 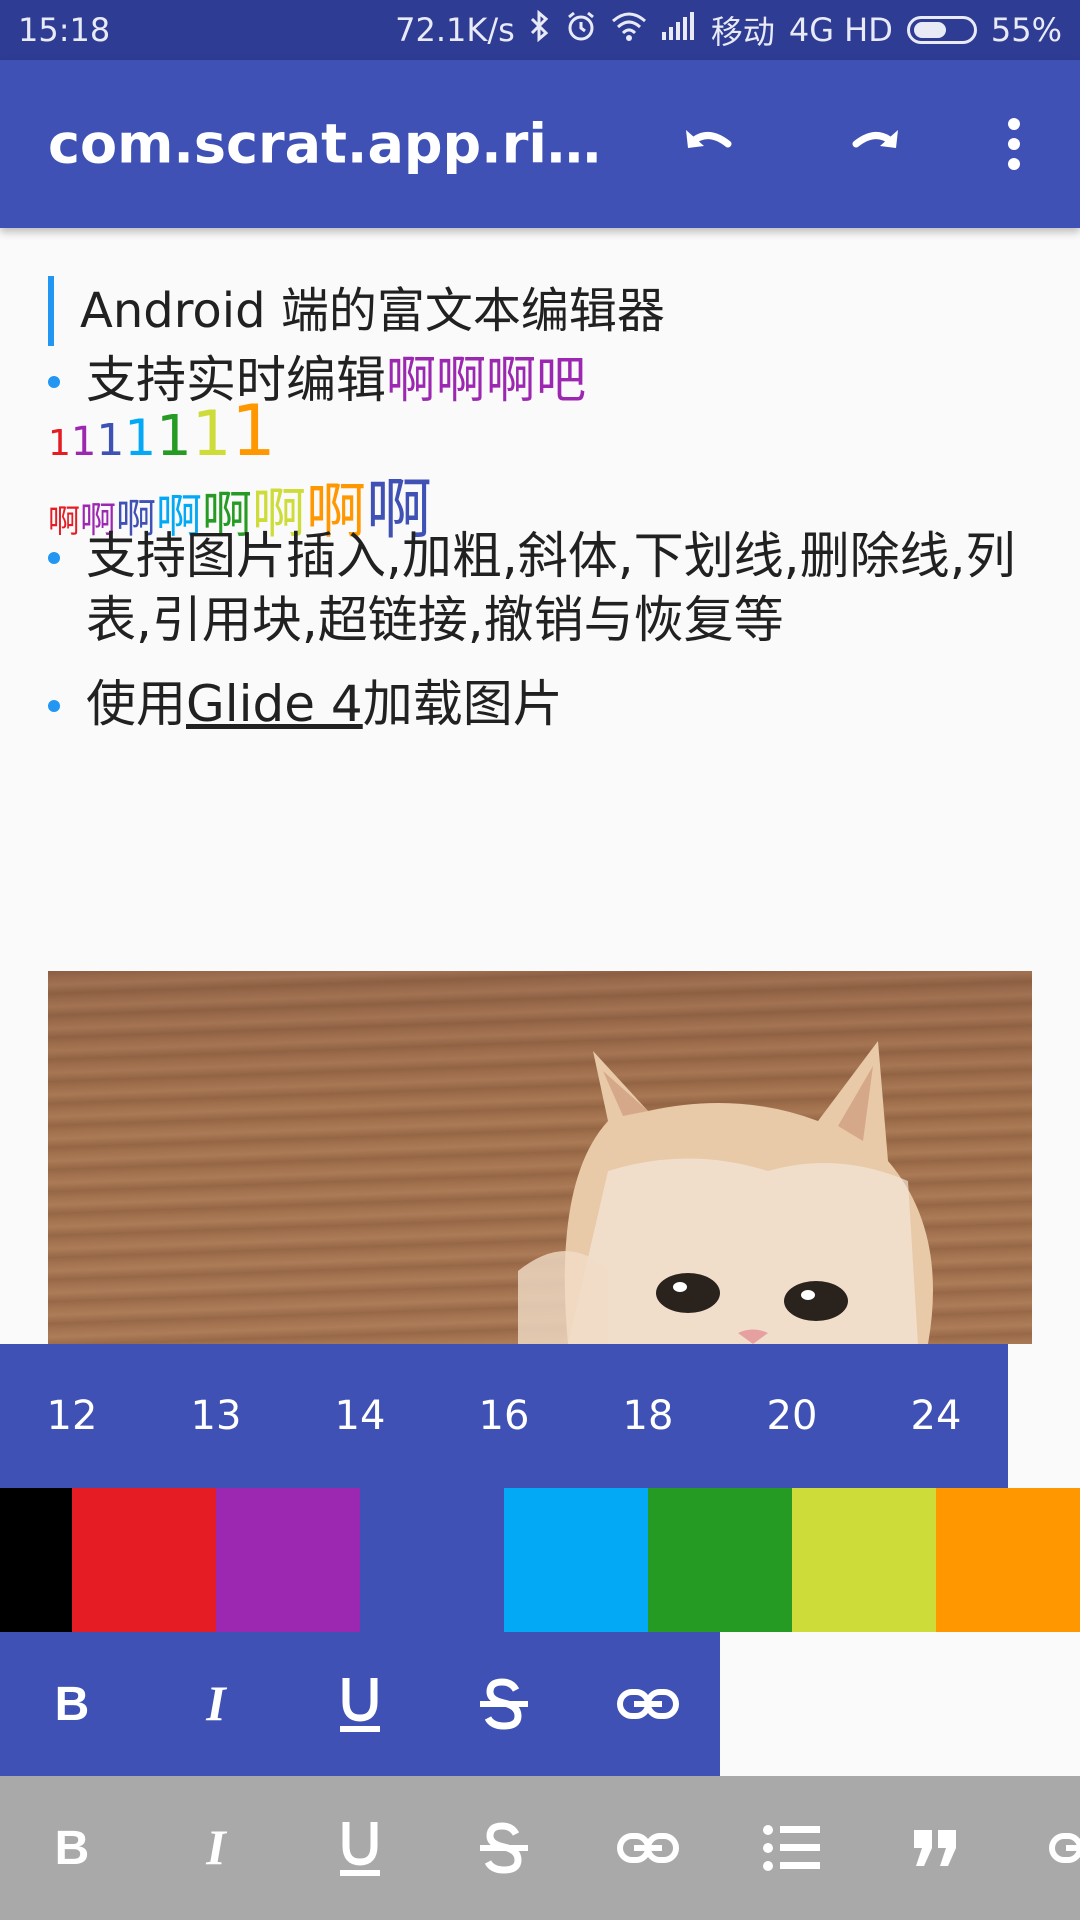 What do you see at coordinates (840, 30) in the screenshot?
I see `network-type: 4G HD` at bounding box center [840, 30].